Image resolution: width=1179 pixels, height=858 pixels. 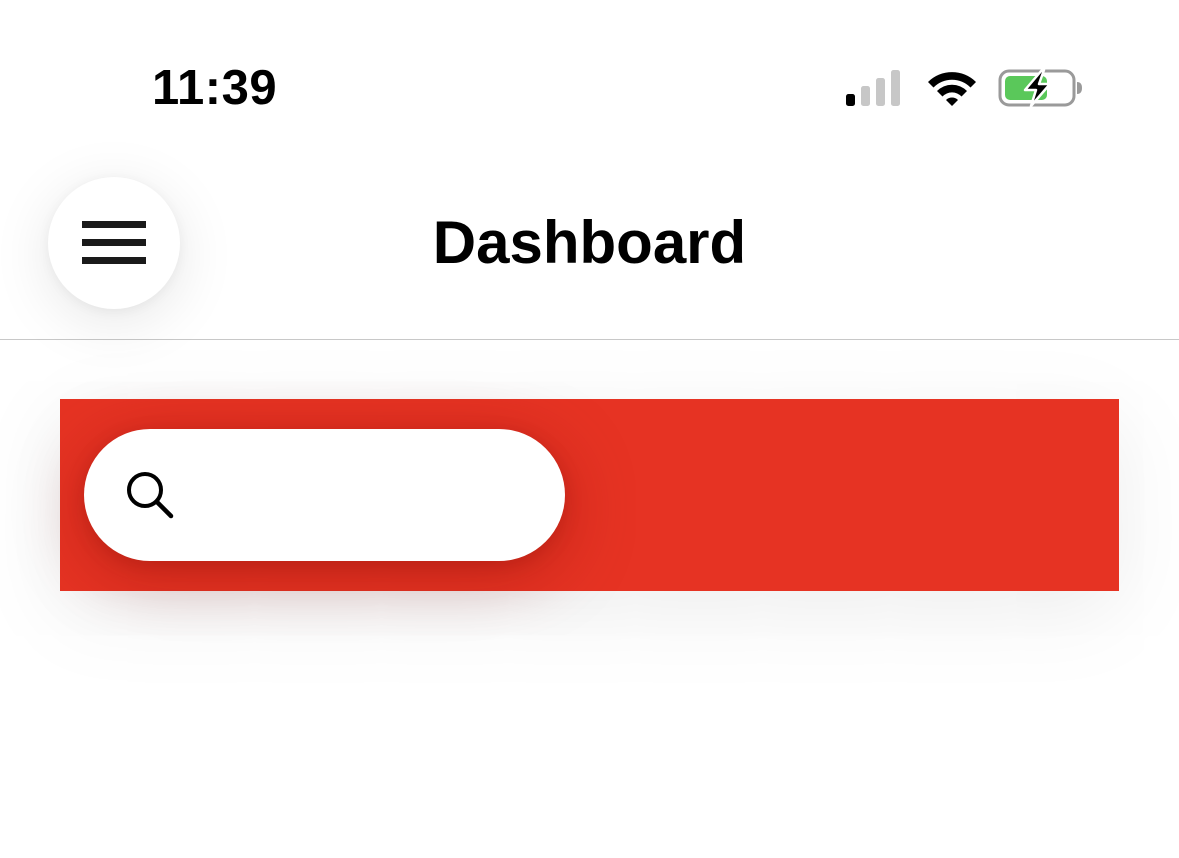 I want to click on search-icon, so click(x=150, y=495).